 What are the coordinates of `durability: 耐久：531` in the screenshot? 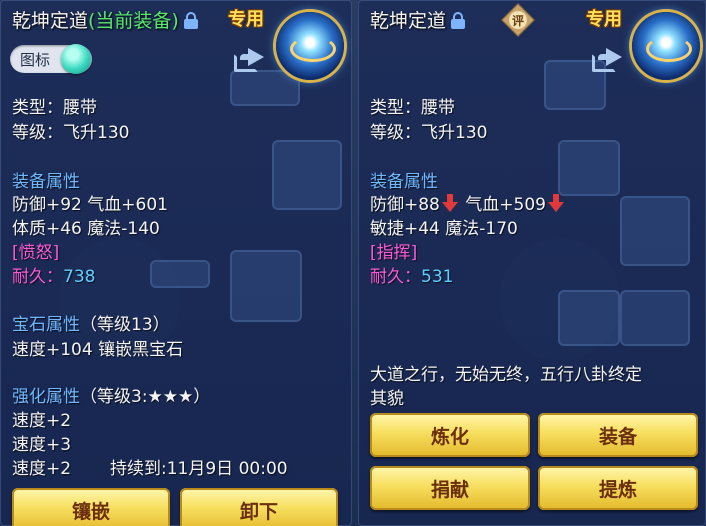 It's located at (411, 274).